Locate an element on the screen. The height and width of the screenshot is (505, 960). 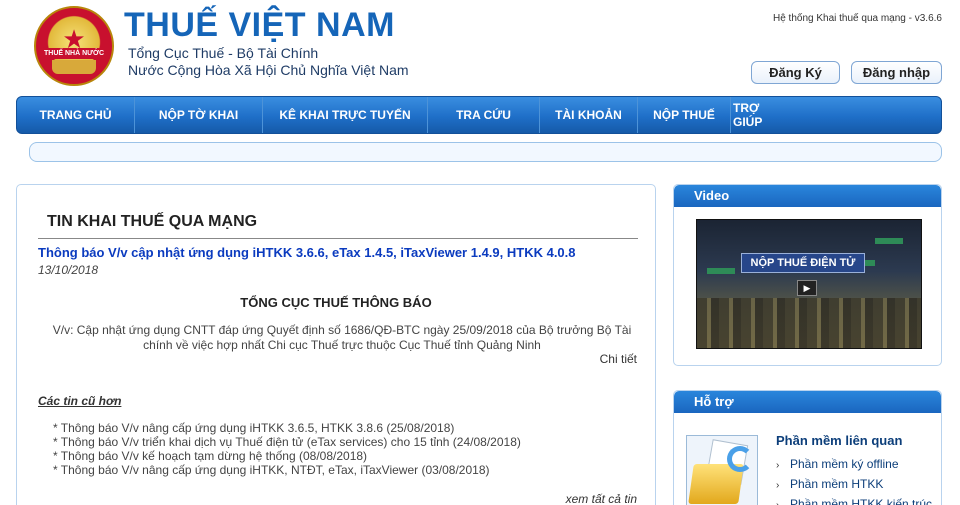
software-link-label: Phần mềm ký offline is located at coordinates (844, 464).